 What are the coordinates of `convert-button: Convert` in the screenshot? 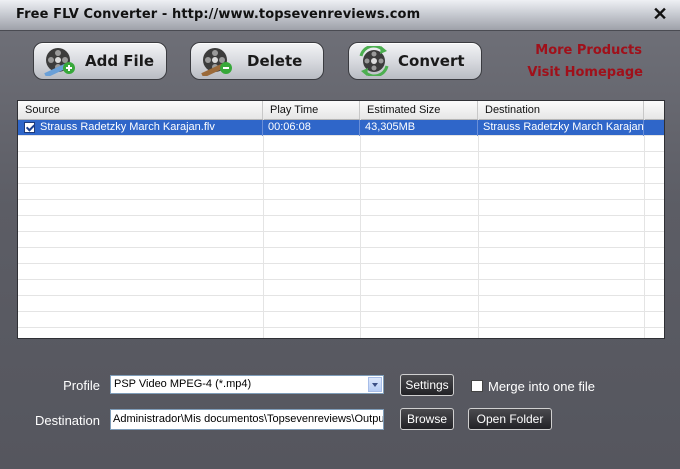 It's located at (415, 61).